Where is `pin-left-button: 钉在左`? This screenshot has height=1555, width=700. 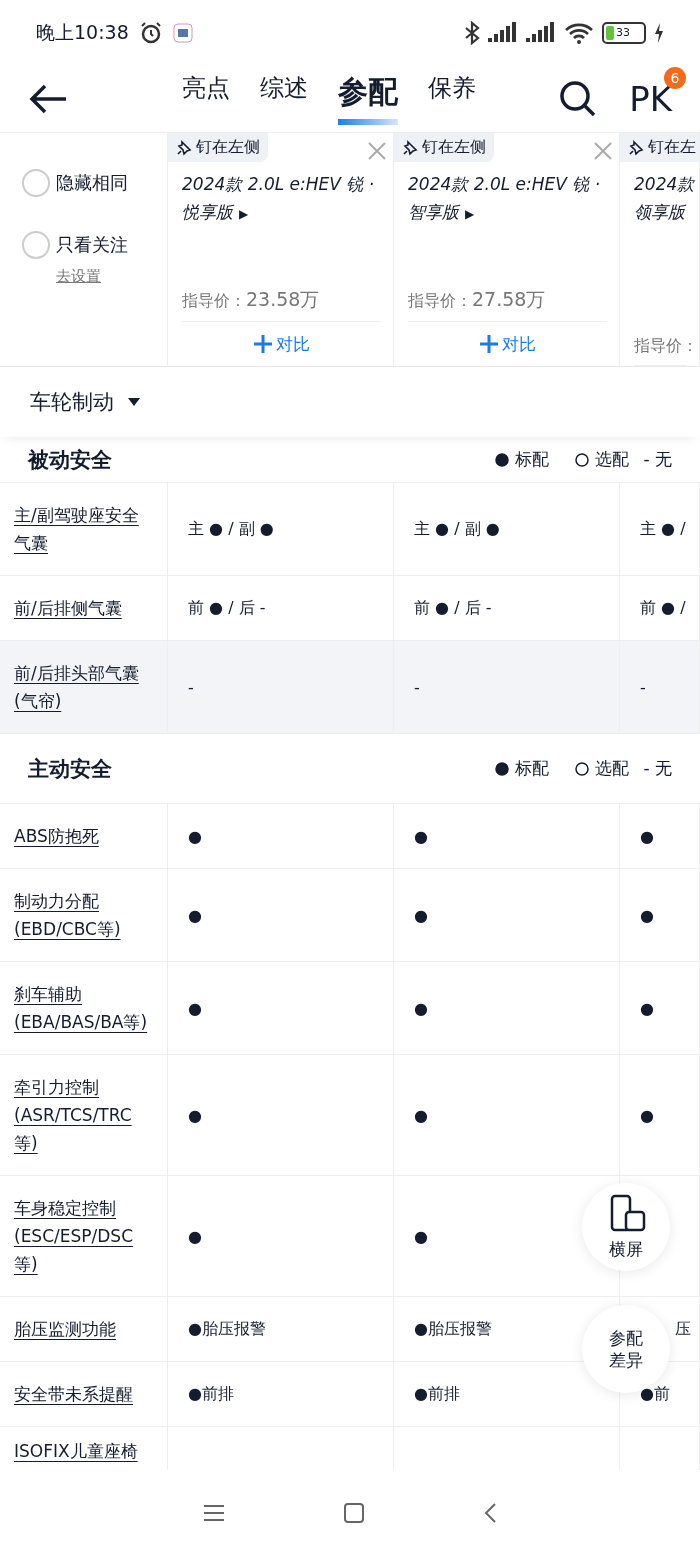
pin-left-button: 钉在左 is located at coordinates (659, 147).